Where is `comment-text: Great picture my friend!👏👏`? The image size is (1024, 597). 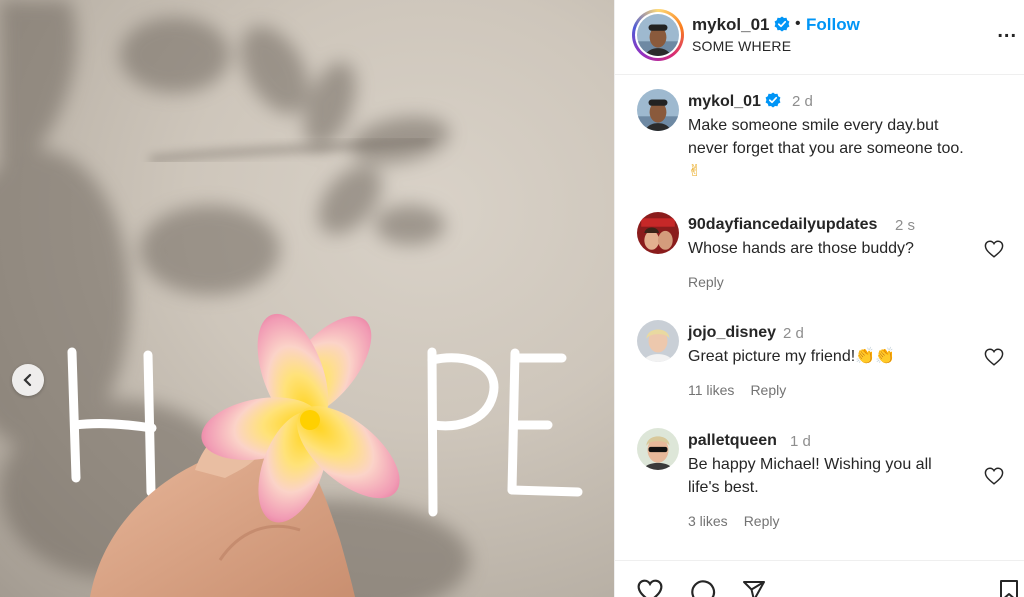 comment-text: Great picture my friend!👏👏 is located at coordinates (838, 356).